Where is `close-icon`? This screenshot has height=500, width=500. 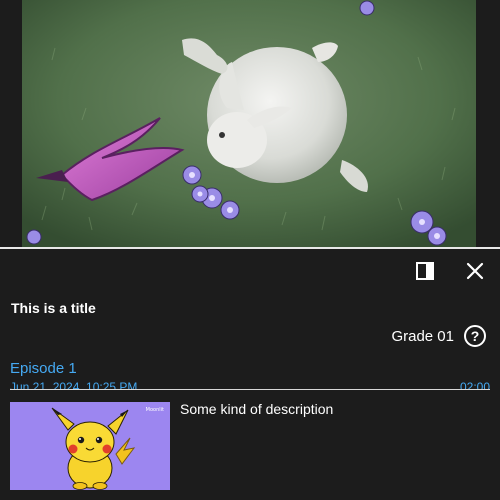
close-icon is located at coordinates (475, 271).